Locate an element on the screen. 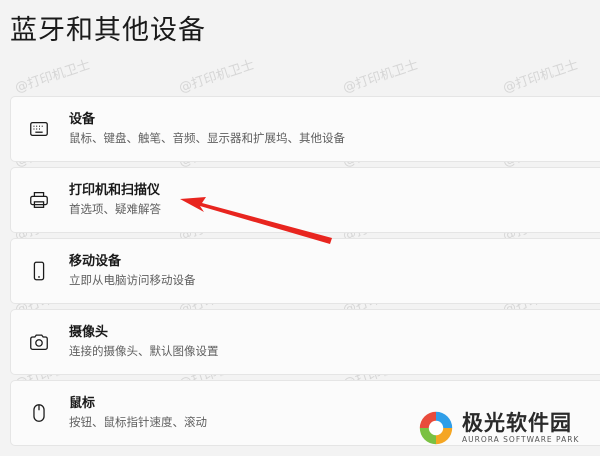  settings-item-desc: 立即从电脑访问移动设备 is located at coordinates (132, 280).